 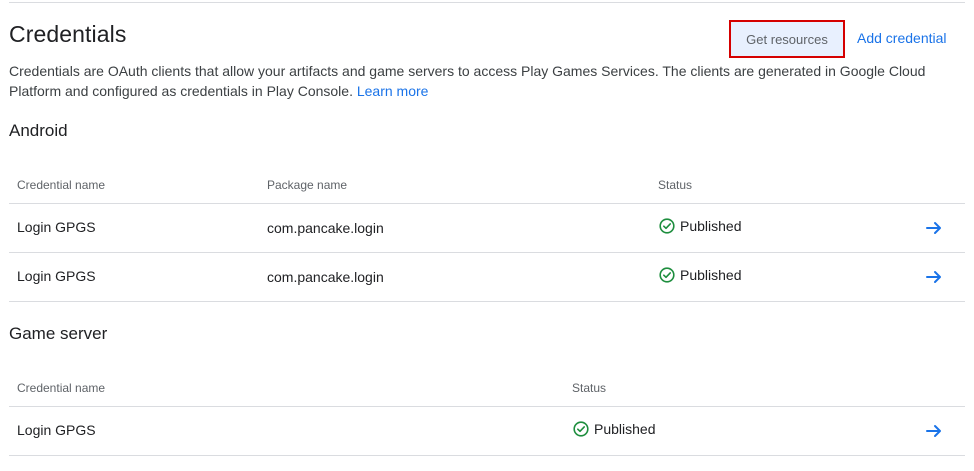 I want to click on game-server-row-1-status: Published, so click(x=614, y=429).